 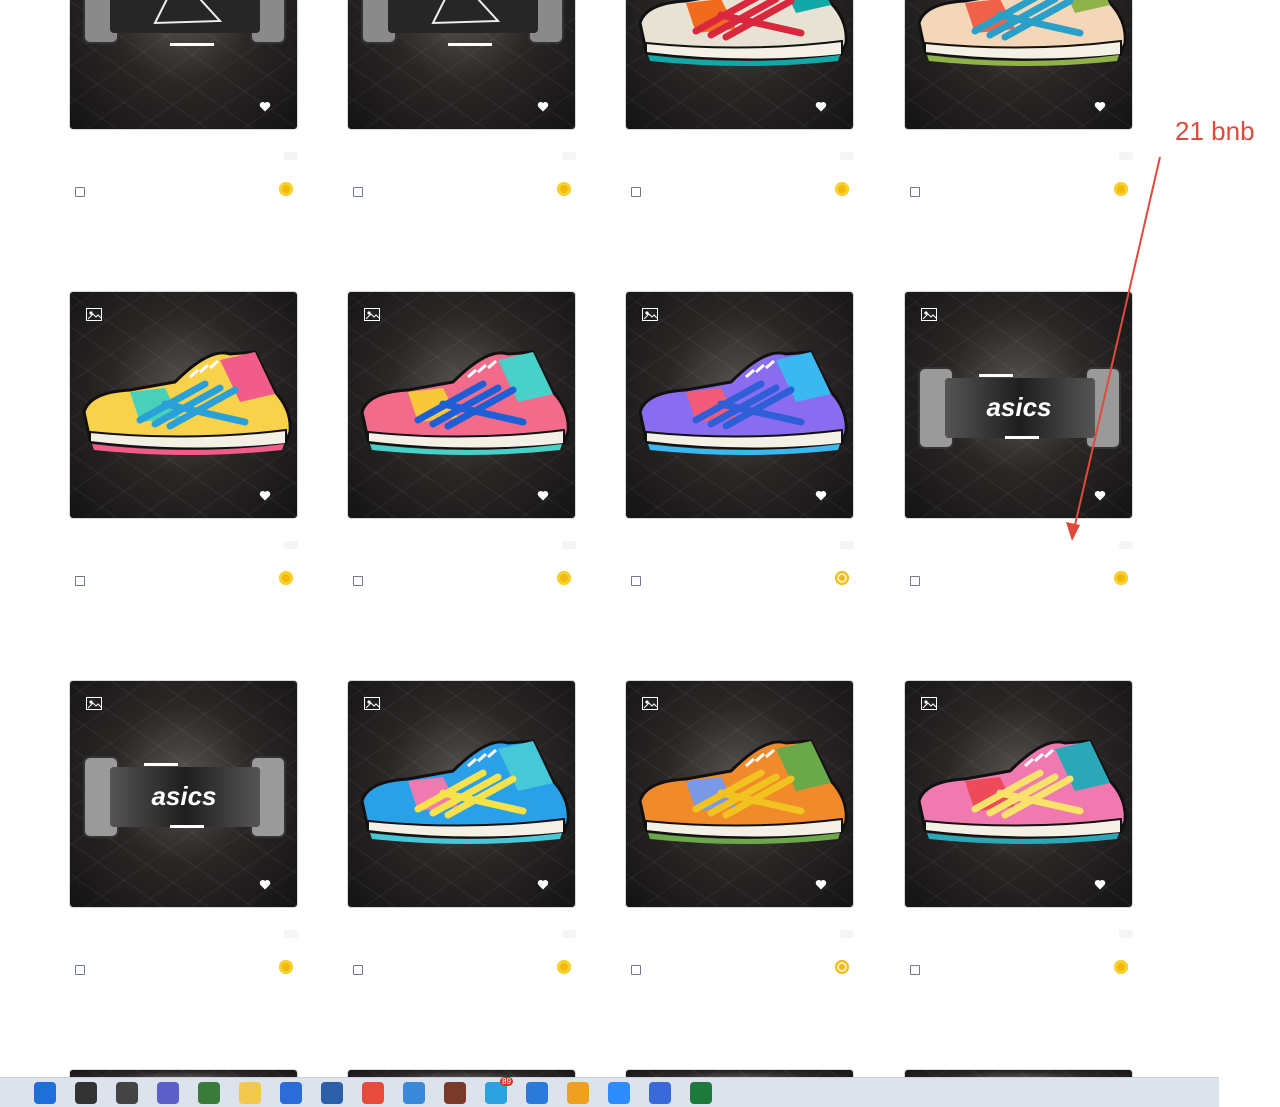 I want to click on windows-taskbar: 89, so click(x=609, y=1091).